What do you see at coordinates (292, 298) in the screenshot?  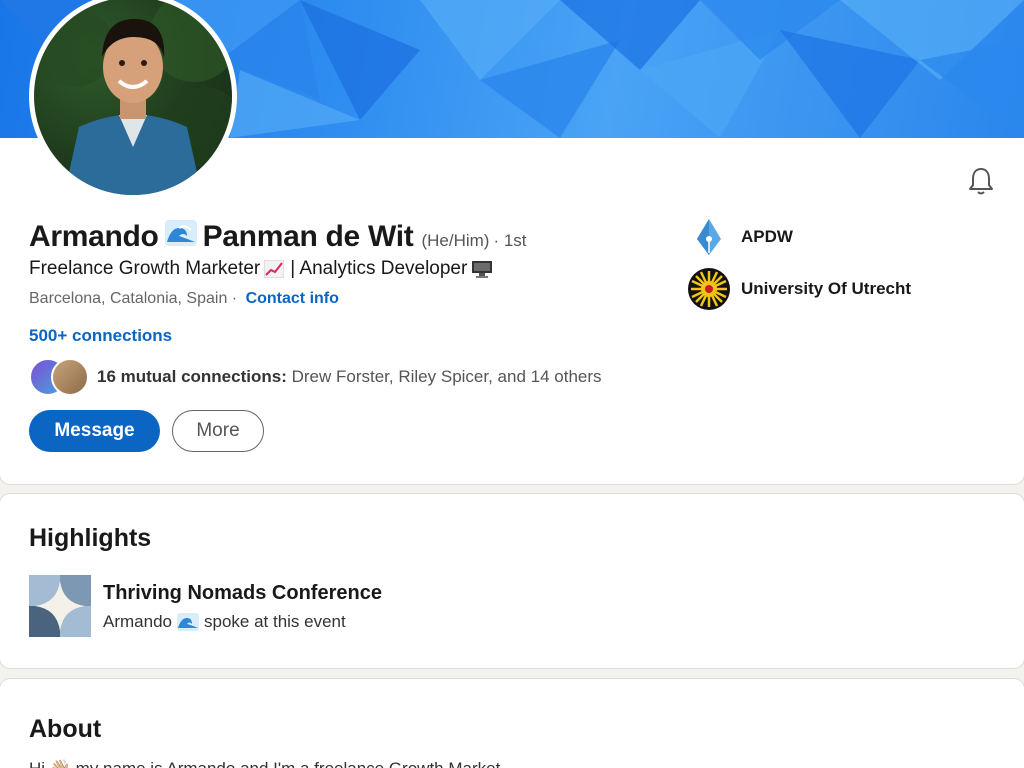 I see `contact-info-link: Contact info` at bounding box center [292, 298].